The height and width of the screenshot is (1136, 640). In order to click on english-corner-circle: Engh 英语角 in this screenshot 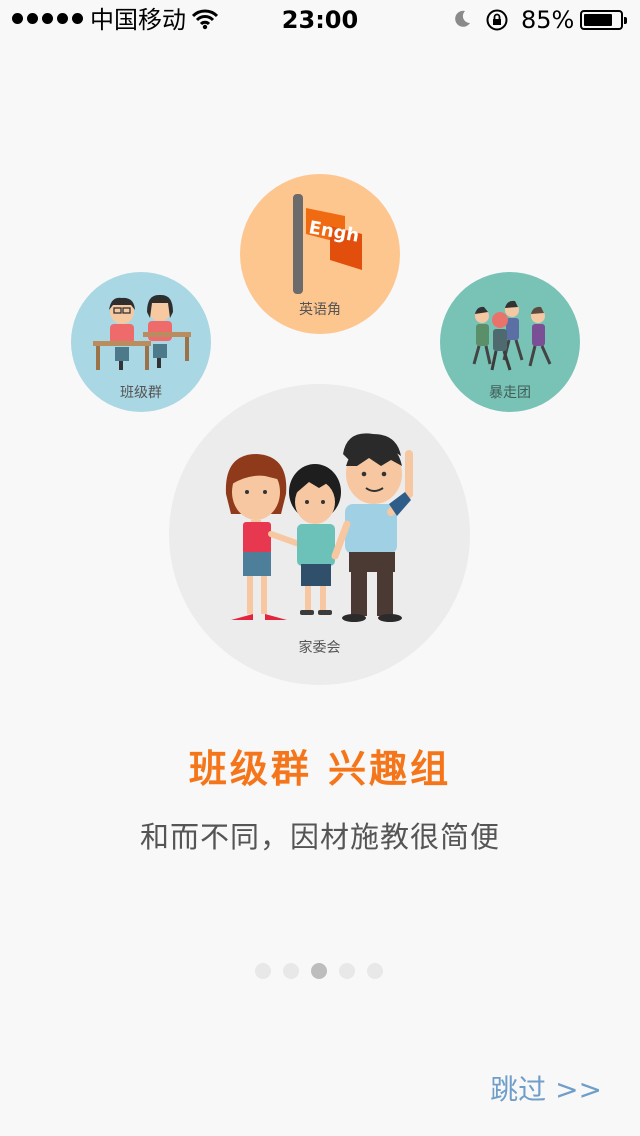, I will do `click(320, 254)`.